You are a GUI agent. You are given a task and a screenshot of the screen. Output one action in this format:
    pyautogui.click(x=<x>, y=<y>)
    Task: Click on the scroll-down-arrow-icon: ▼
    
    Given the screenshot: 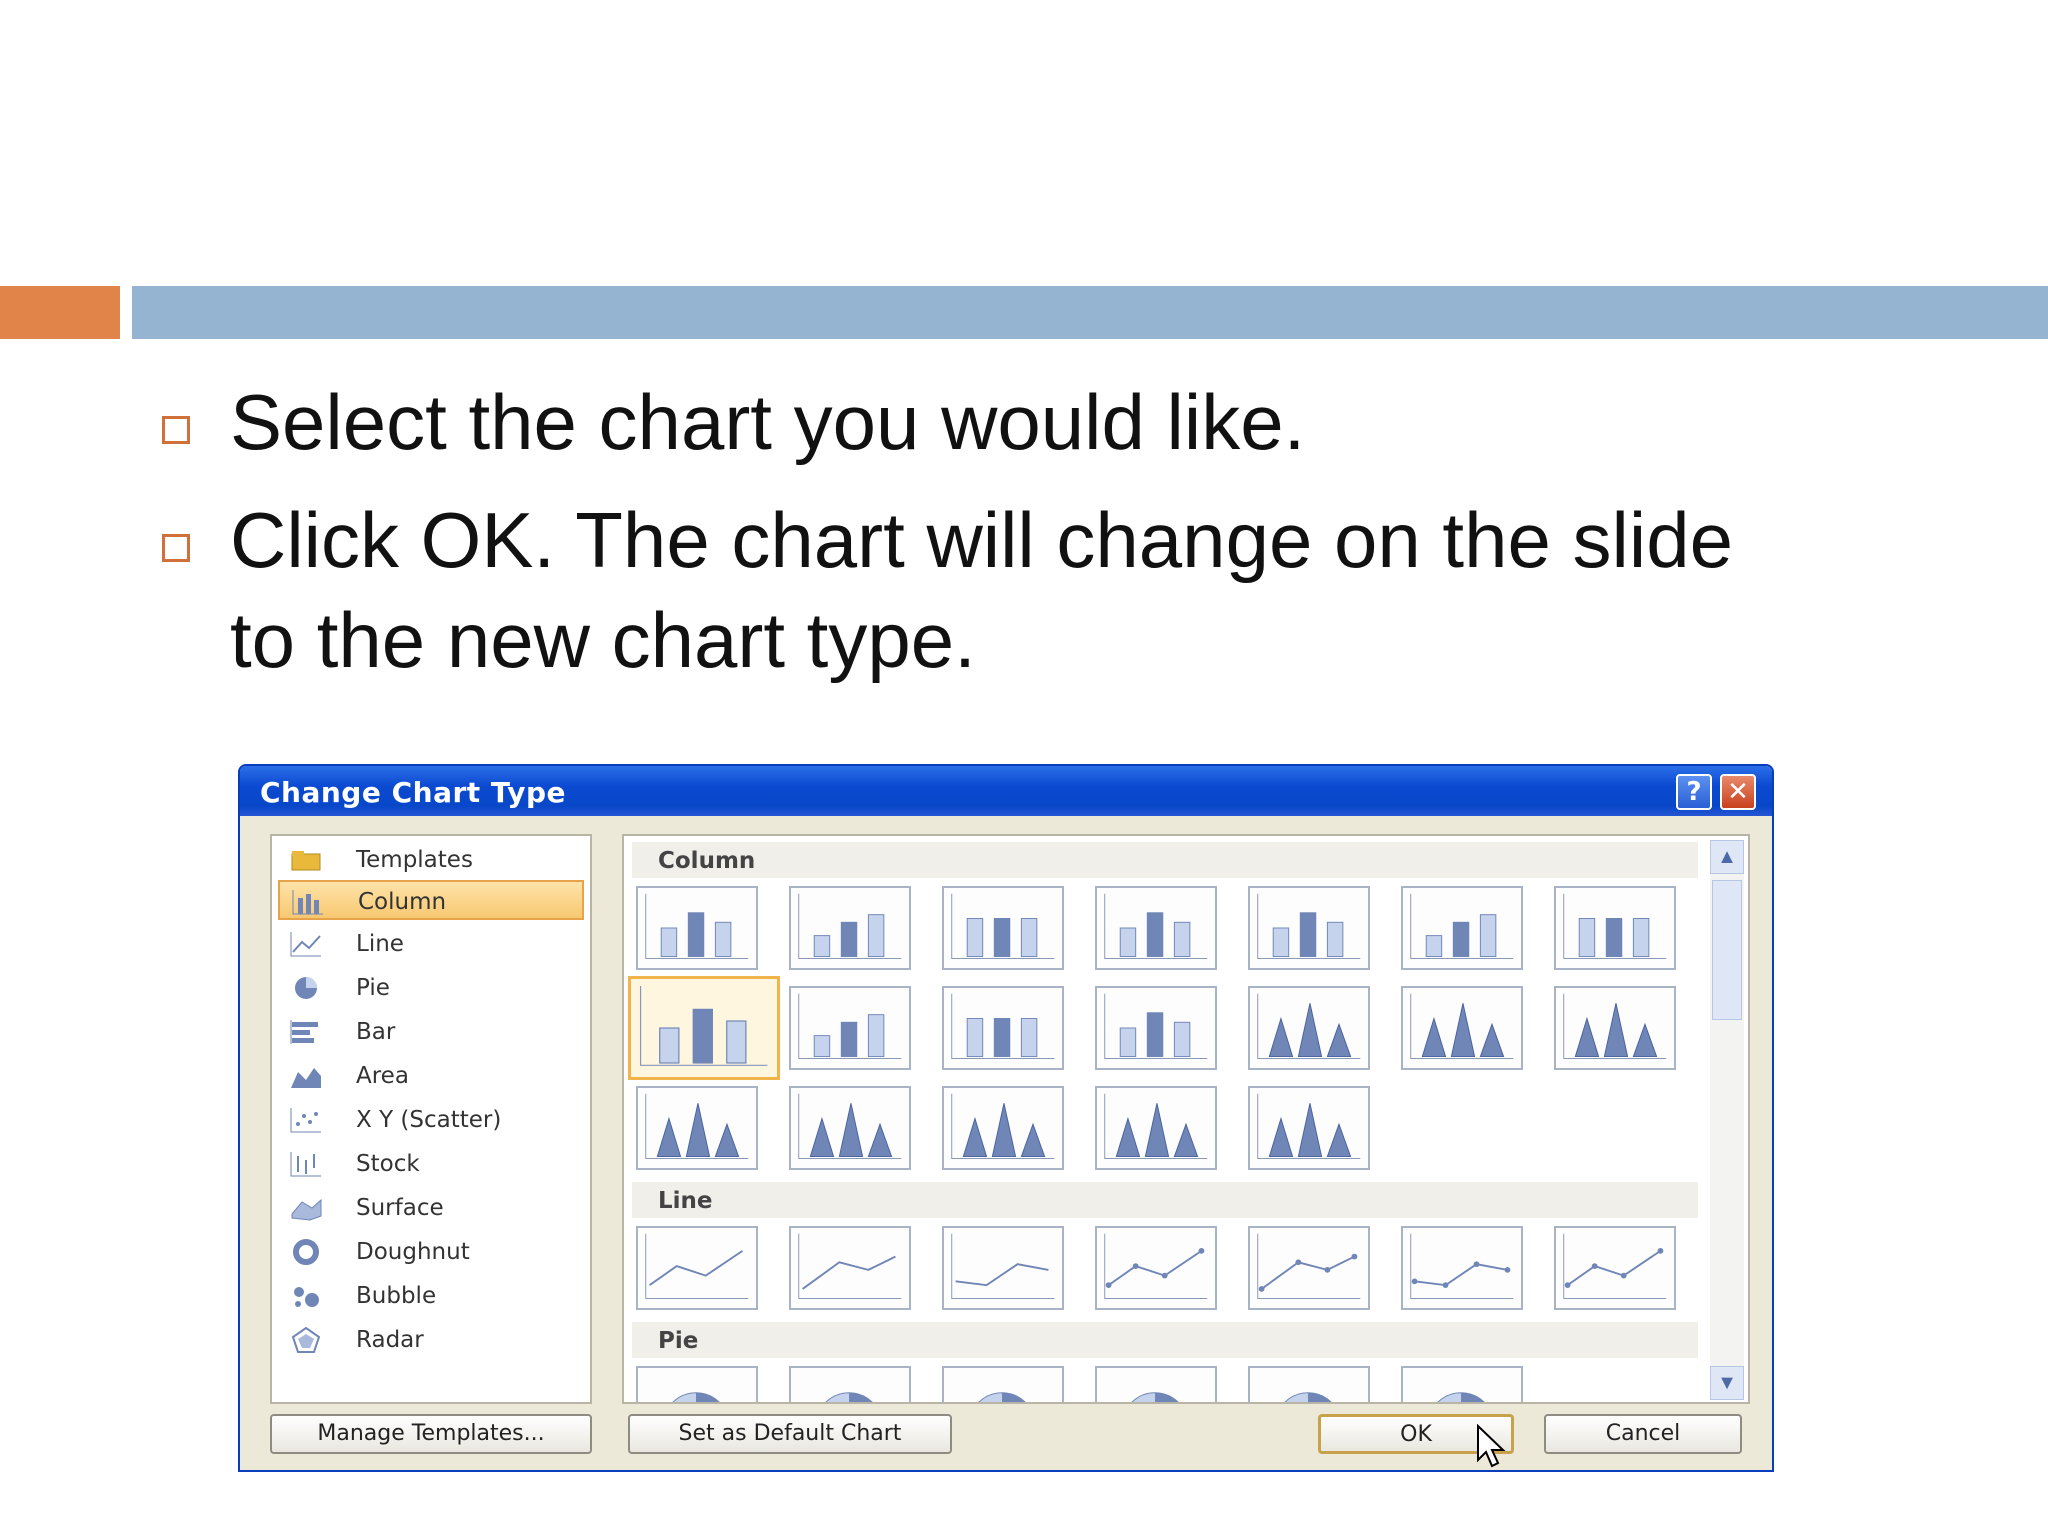 What is the action you would take?
    pyautogui.click(x=1727, y=1383)
    